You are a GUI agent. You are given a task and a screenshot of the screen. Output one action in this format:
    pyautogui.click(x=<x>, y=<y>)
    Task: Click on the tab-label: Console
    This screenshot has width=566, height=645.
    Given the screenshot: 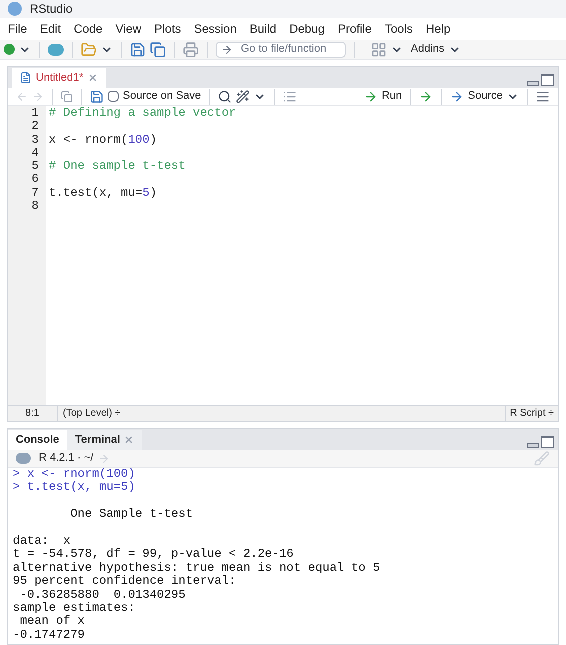 What is the action you would take?
    pyautogui.click(x=38, y=440)
    